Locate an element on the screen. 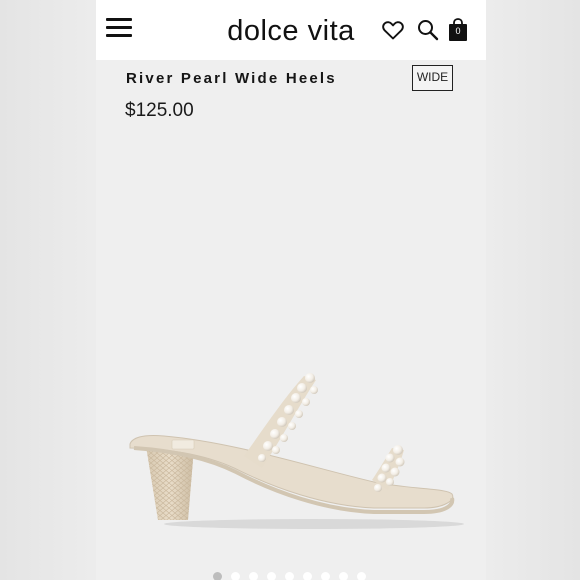 The image size is (580, 580). shopping-bag-icon: 0 is located at coordinates (460, 31).